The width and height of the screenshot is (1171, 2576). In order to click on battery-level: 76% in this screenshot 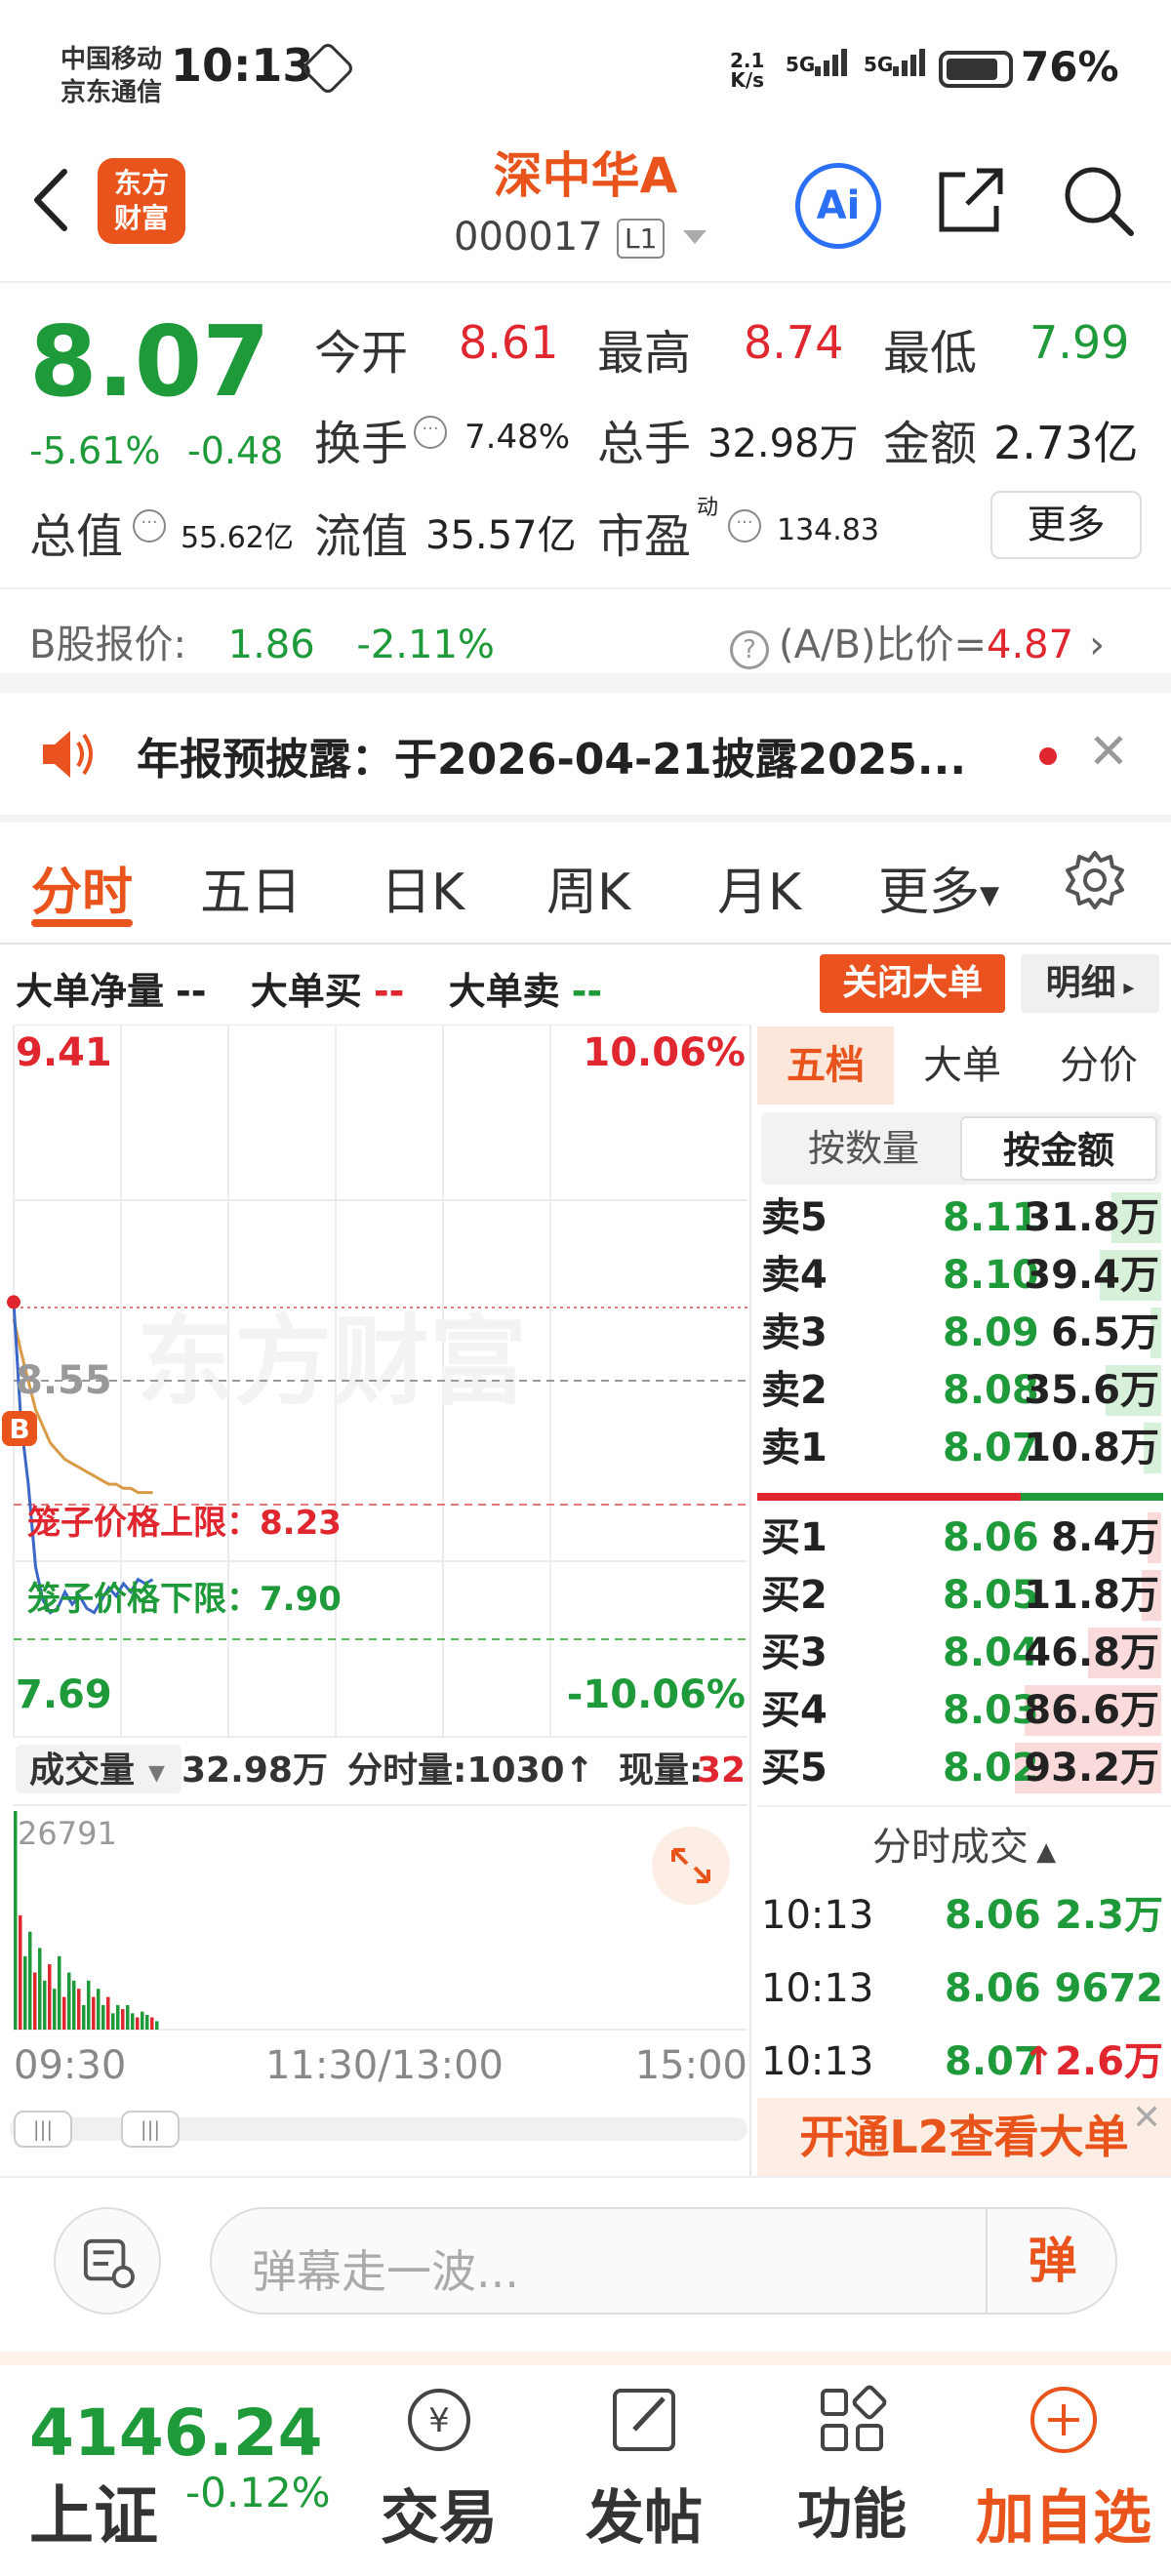, I will do `click(1070, 67)`.